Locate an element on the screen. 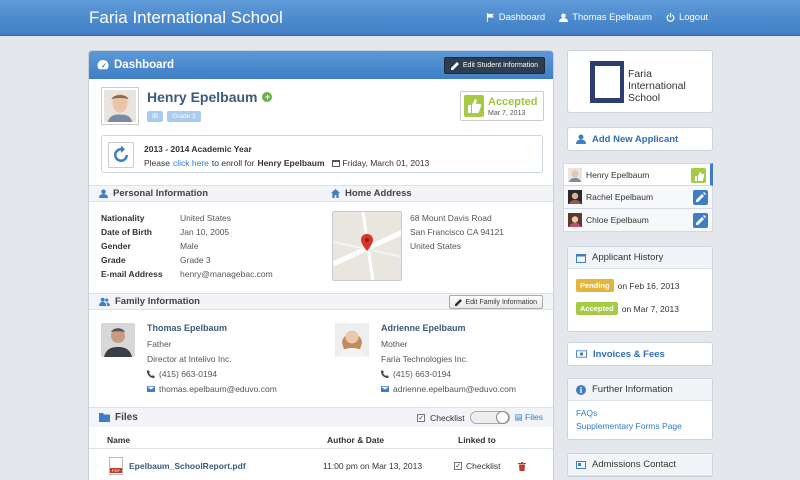 The width and height of the screenshot is (800, 480). history-row-pending: Pending on Feb 16, 2013 is located at coordinates (644, 285).